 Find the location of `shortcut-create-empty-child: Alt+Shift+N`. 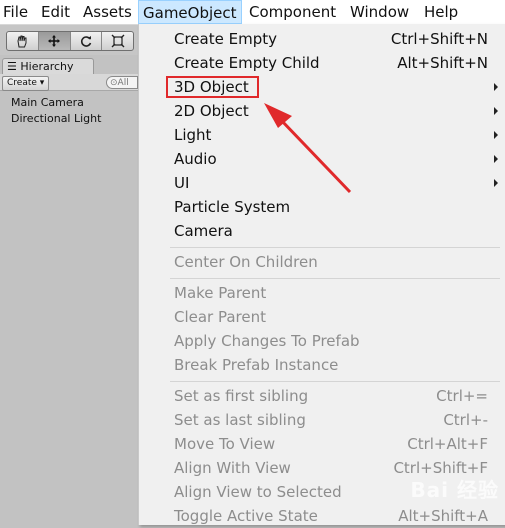

shortcut-create-empty-child: Alt+Shift+N is located at coordinates (442, 63).